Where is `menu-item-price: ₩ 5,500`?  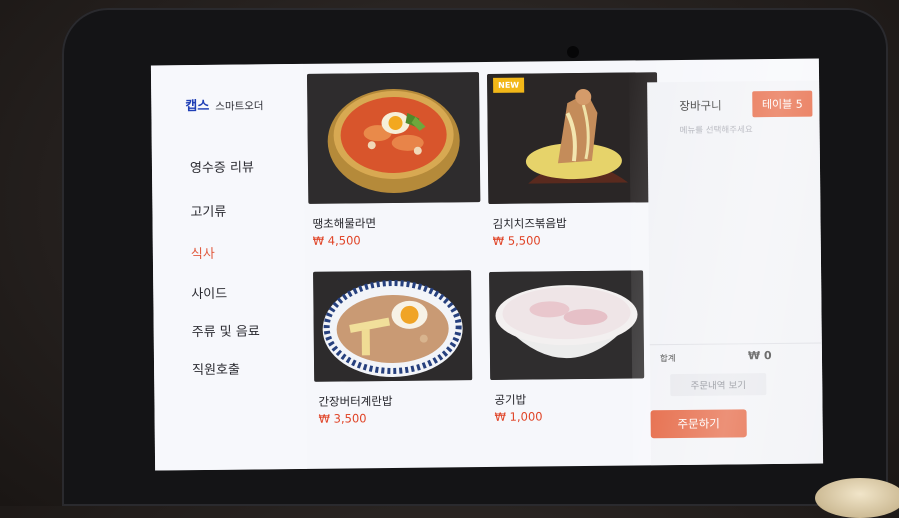 menu-item-price: ₩ 5,500 is located at coordinates (516, 240).